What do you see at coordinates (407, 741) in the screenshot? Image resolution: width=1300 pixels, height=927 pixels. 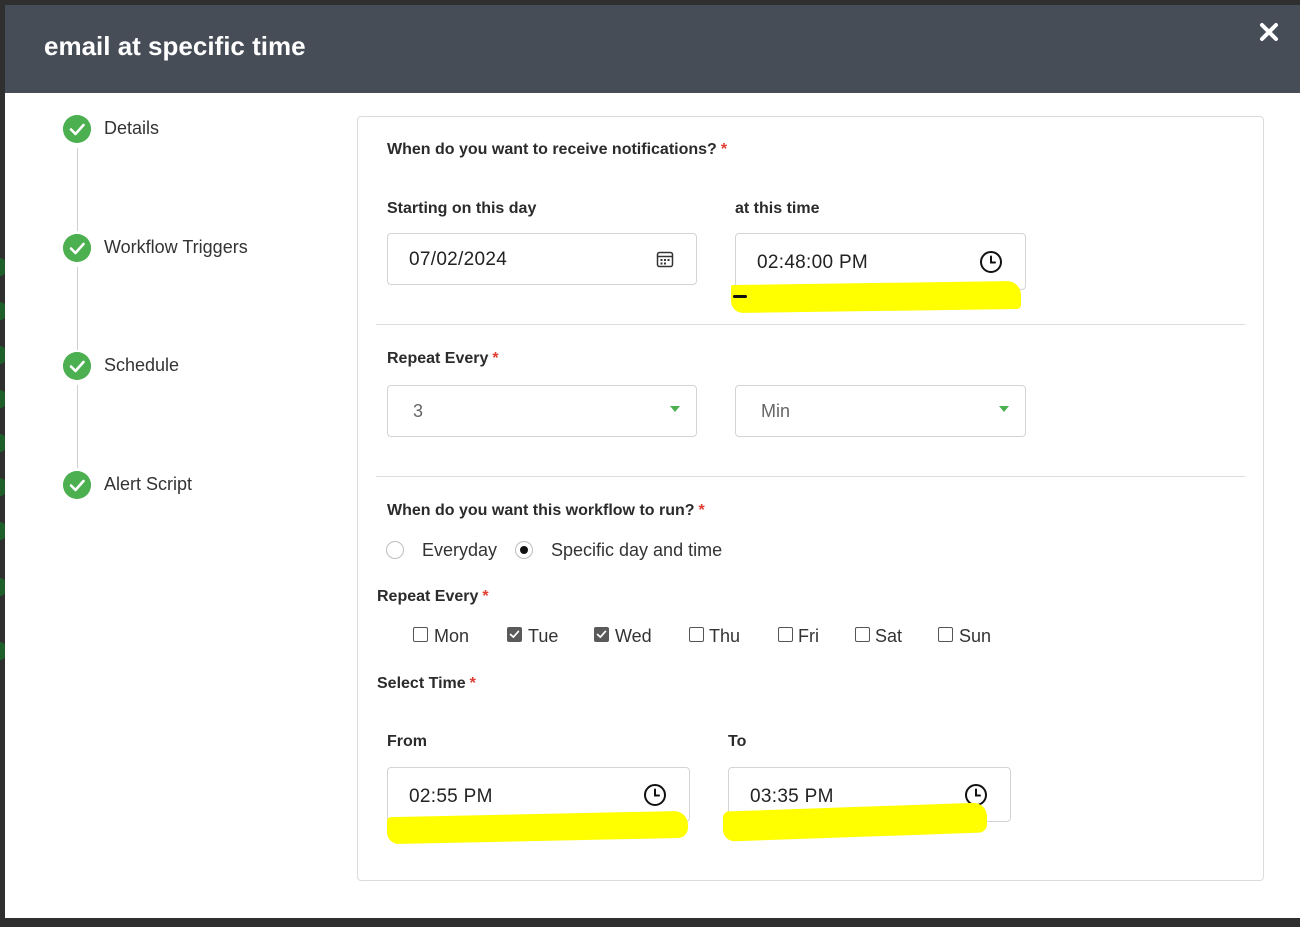 I see `from-label: From` at bounding box center [407, 741].